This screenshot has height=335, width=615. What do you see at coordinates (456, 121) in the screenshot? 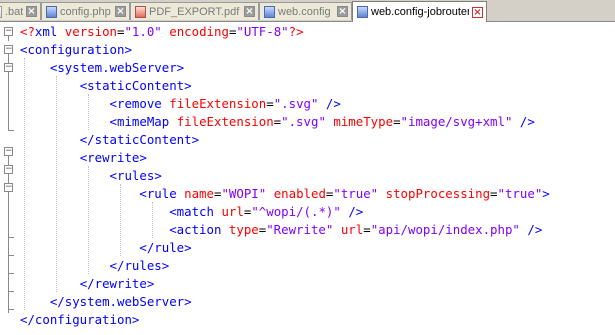
I see `xml-attribute-value: "image/svg+xml"` at bounding box center [456, 121].